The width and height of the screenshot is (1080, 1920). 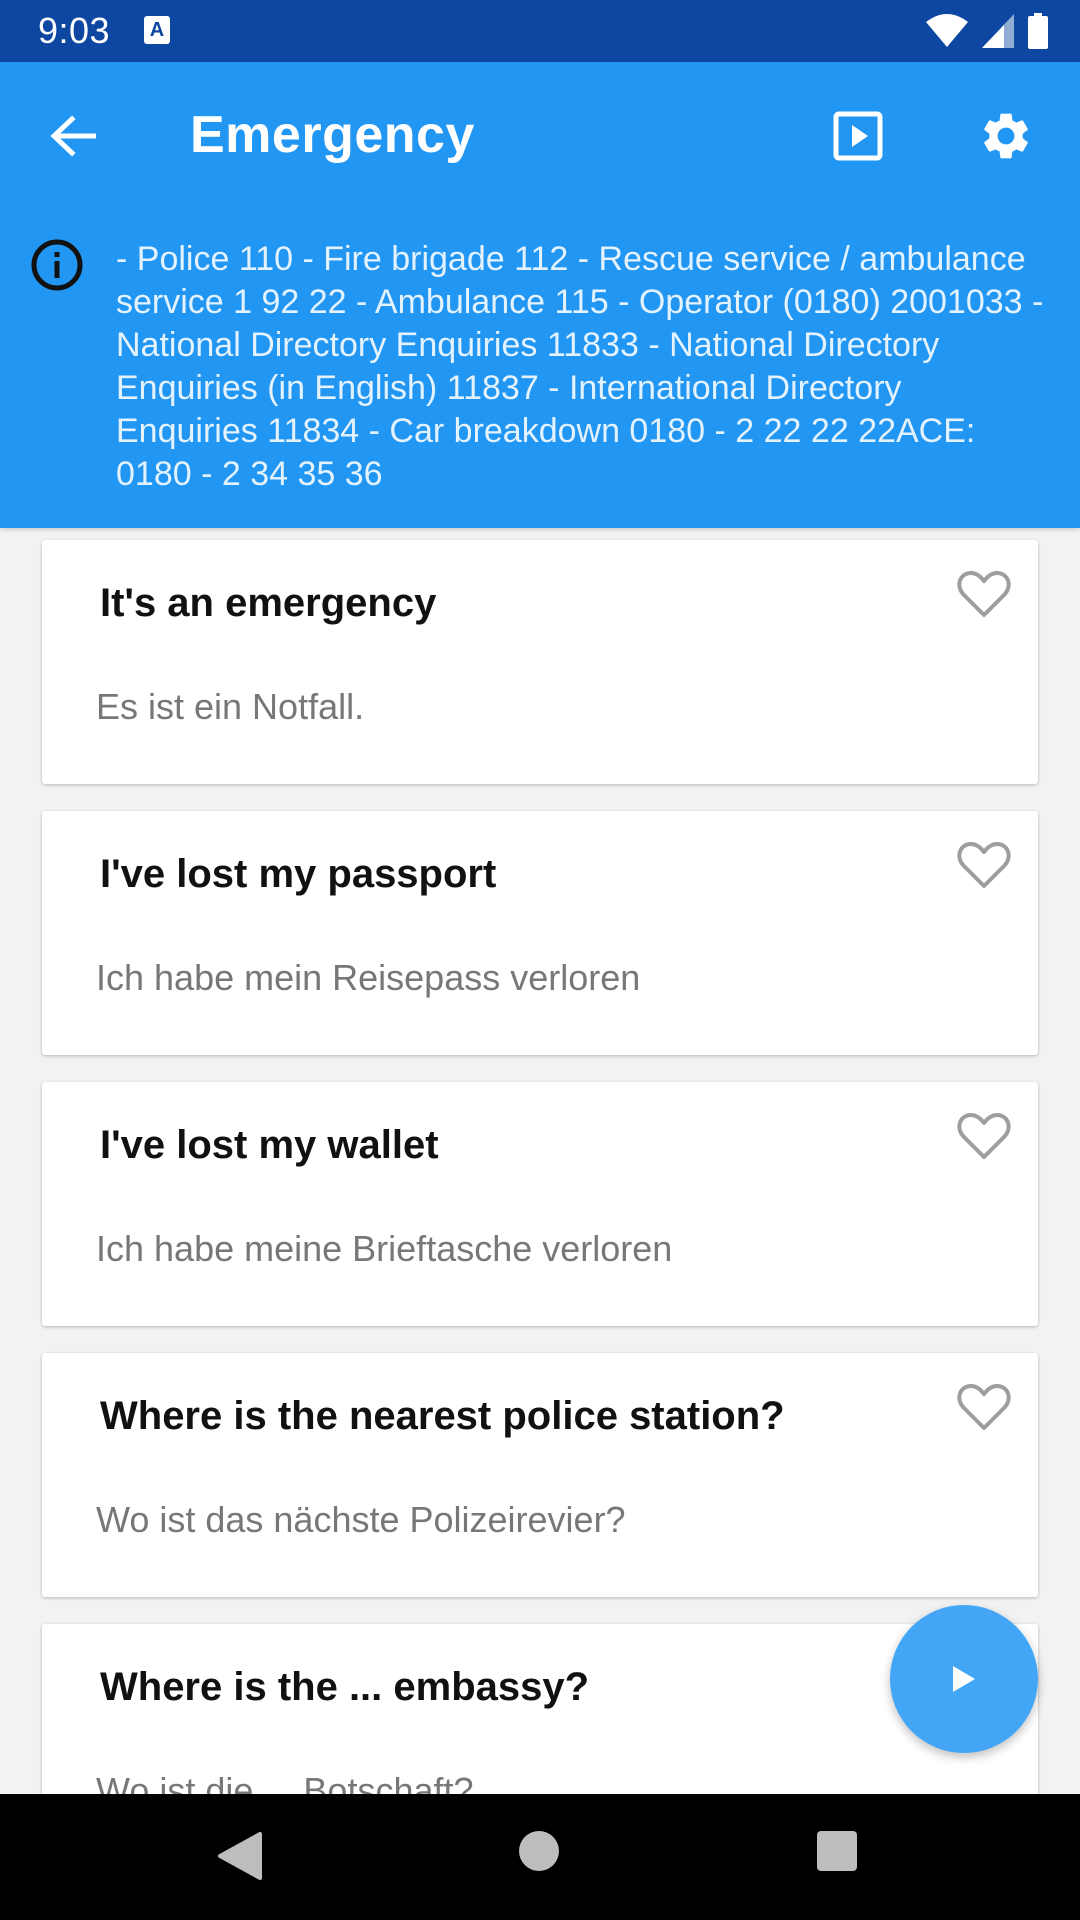 I want to click on slideshow-icon, so click(x=858, y=136).